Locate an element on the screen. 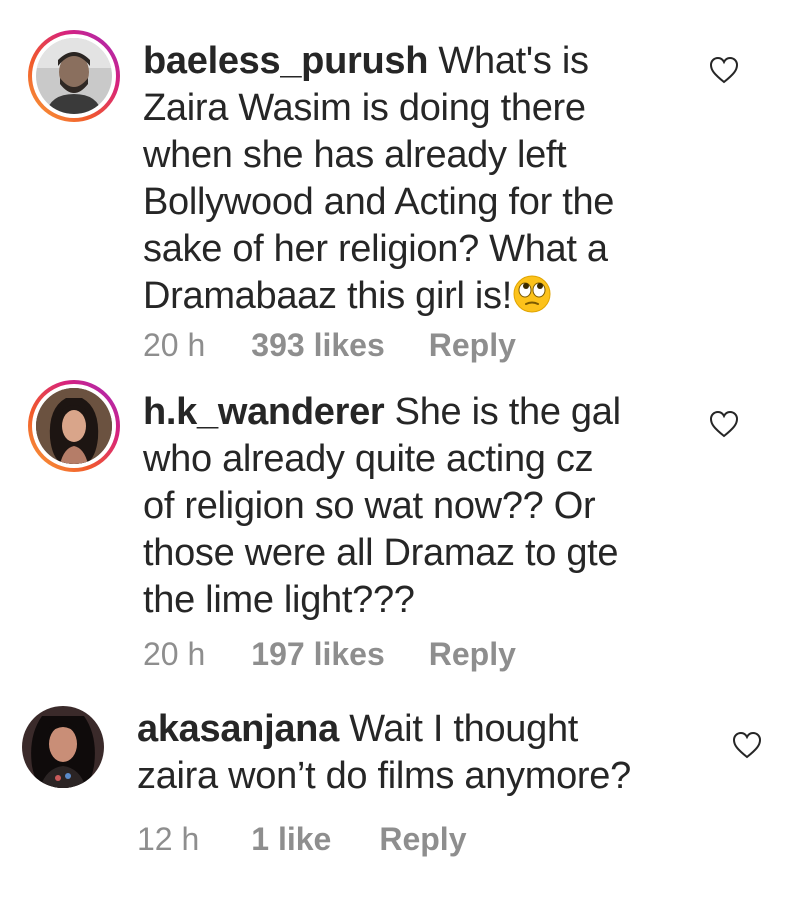 Image resolution: width=800 pixels, height=920 pixels. likes-count-button: 1 like is located at coordinates (291, 839).